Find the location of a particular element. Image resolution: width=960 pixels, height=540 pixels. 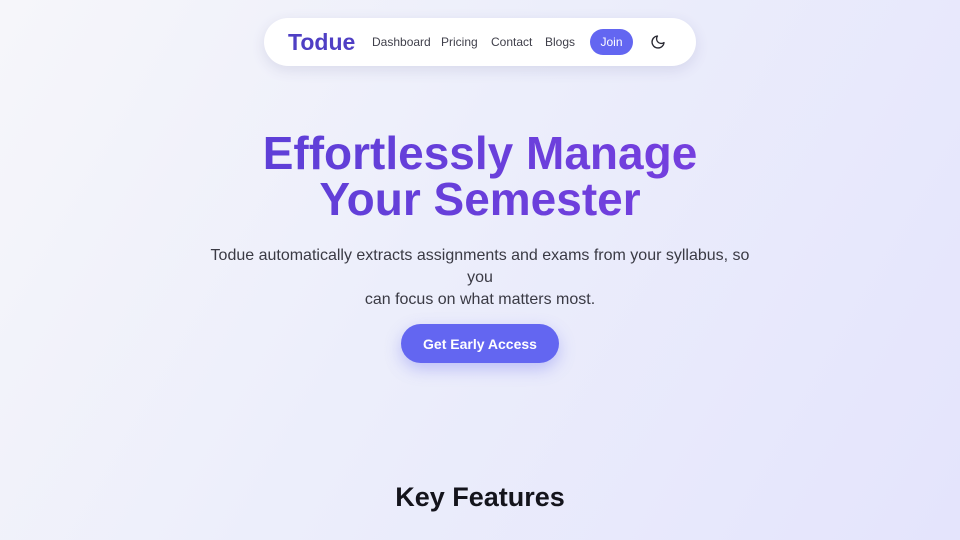

hero-title: Effortlessly Manage Your Semester is located at coordinates (480, 176).